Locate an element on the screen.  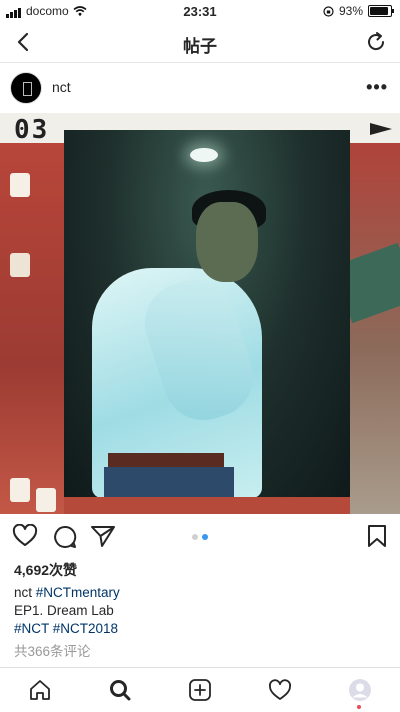
play-mark-icon is located at coordinates (381, 129).